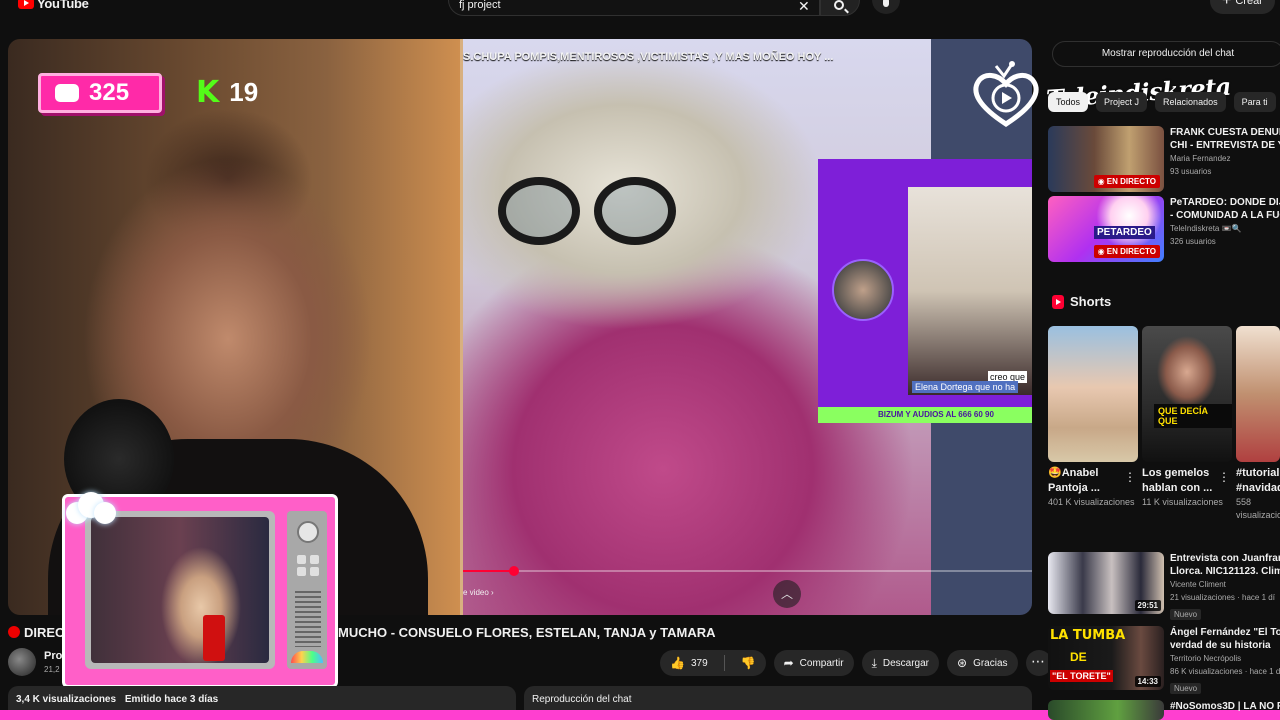  I want to click on thumb-text: PETARDEO, so click(1124, 232).